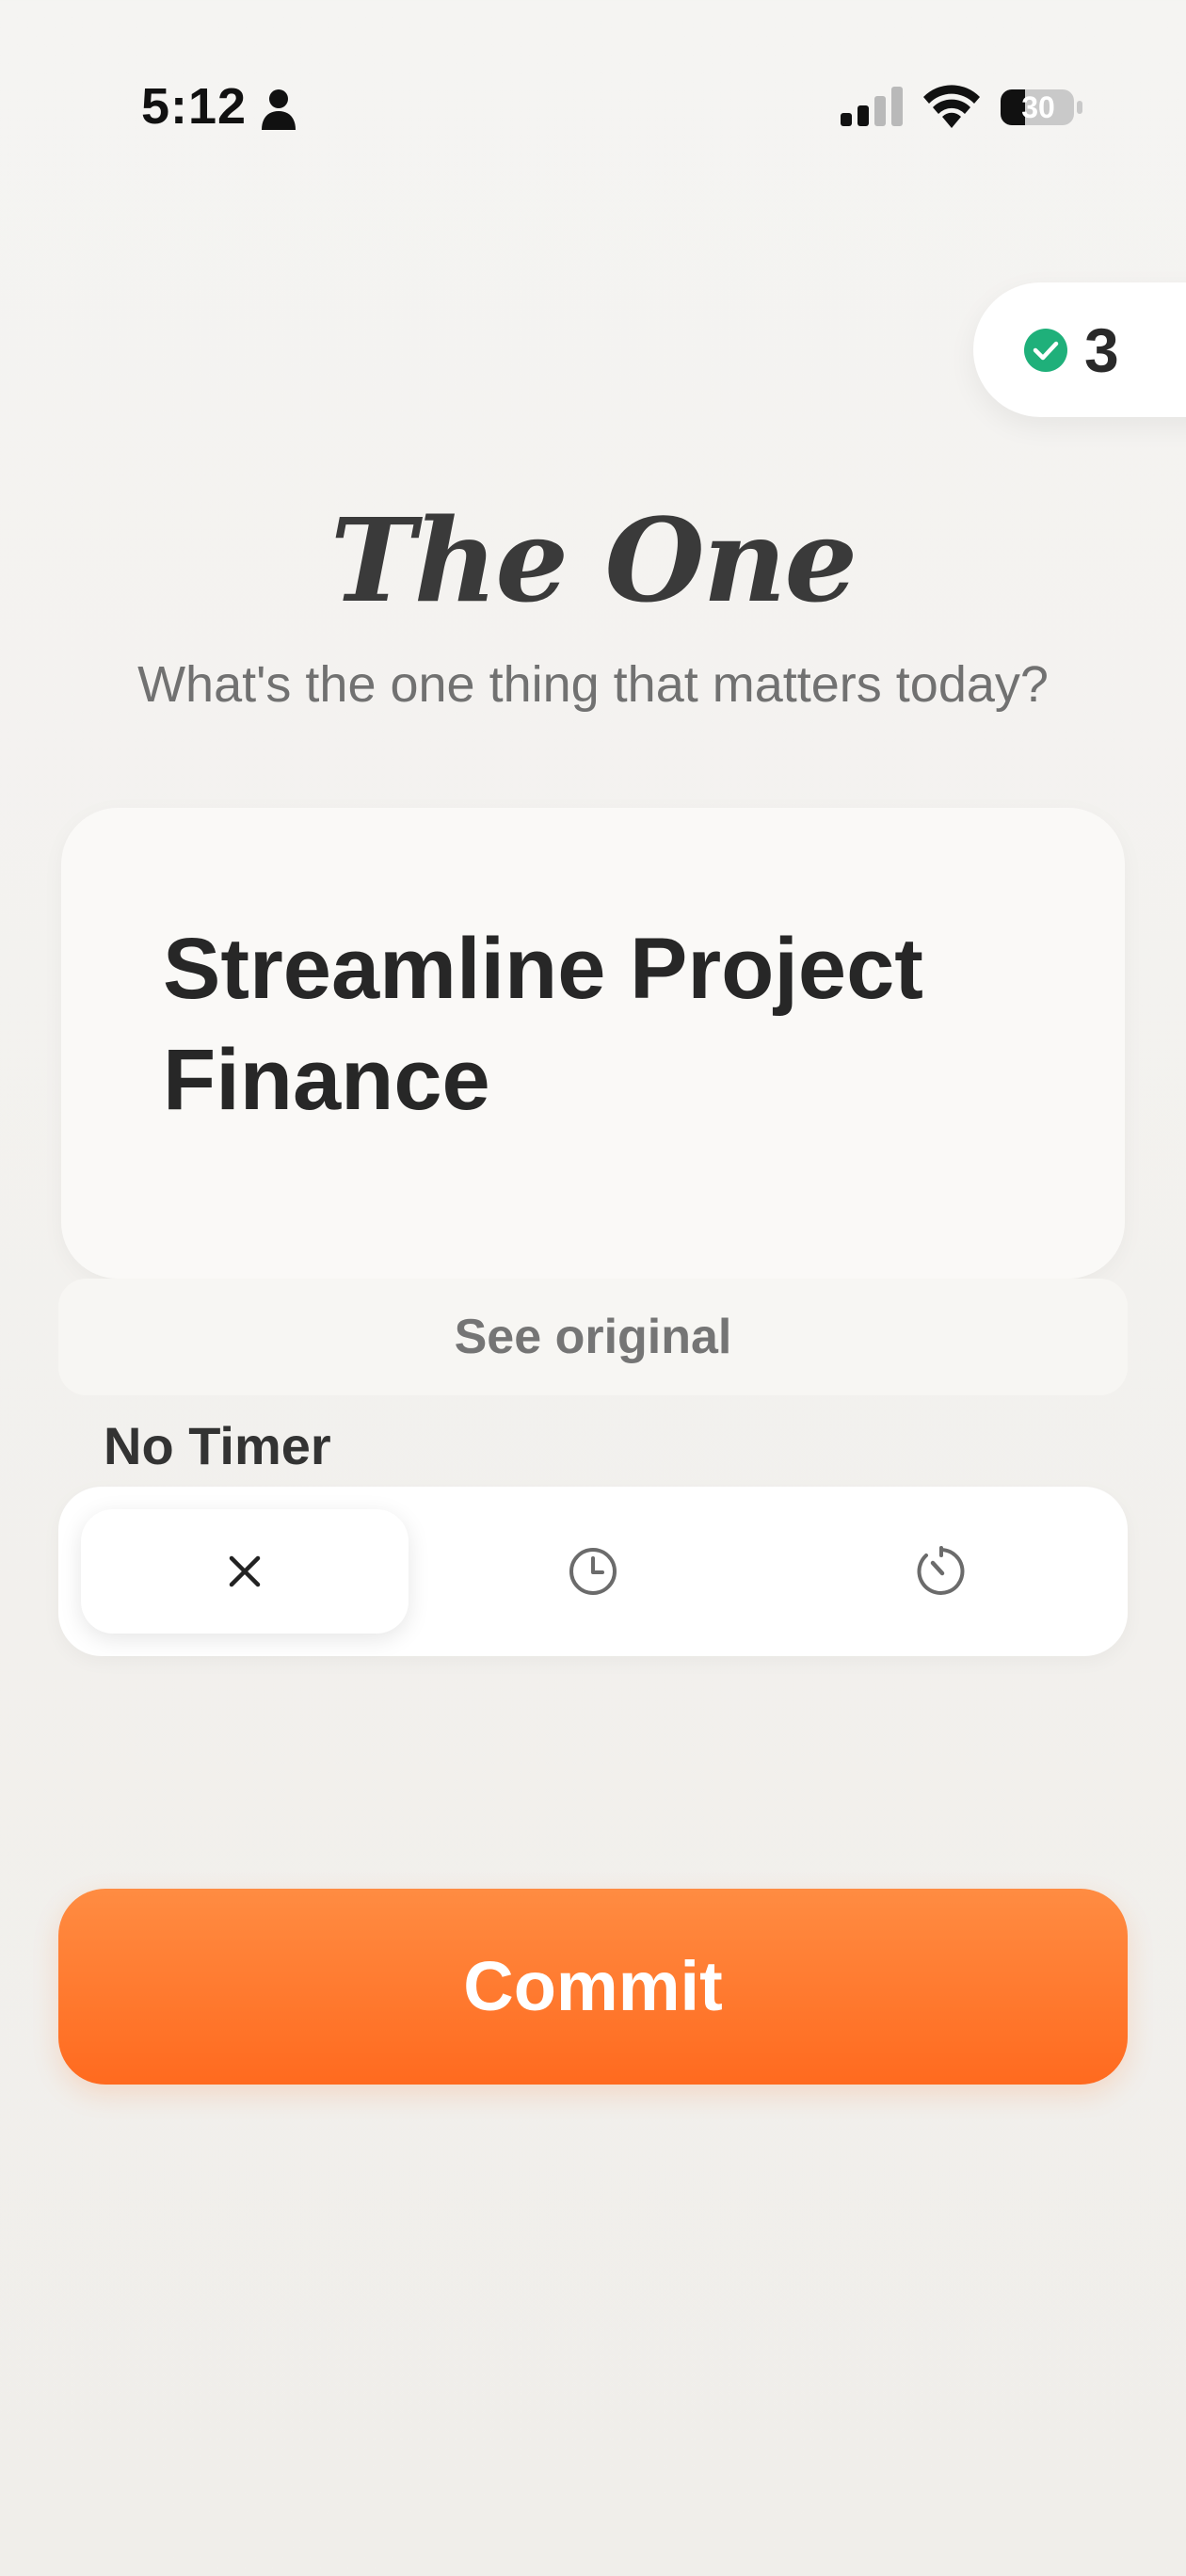 This screenshot has height=2576, width=1186. I want to click on timer-option-stopwatch, so click(941, 1571).